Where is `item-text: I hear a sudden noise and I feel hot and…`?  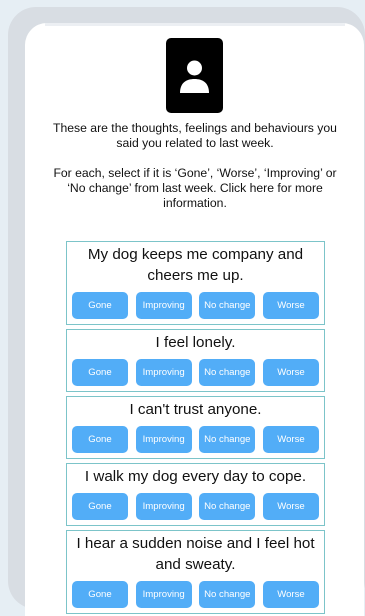
item-text: I hear a sudden noise and I feel hot and… is located at coordinates (195, 554).